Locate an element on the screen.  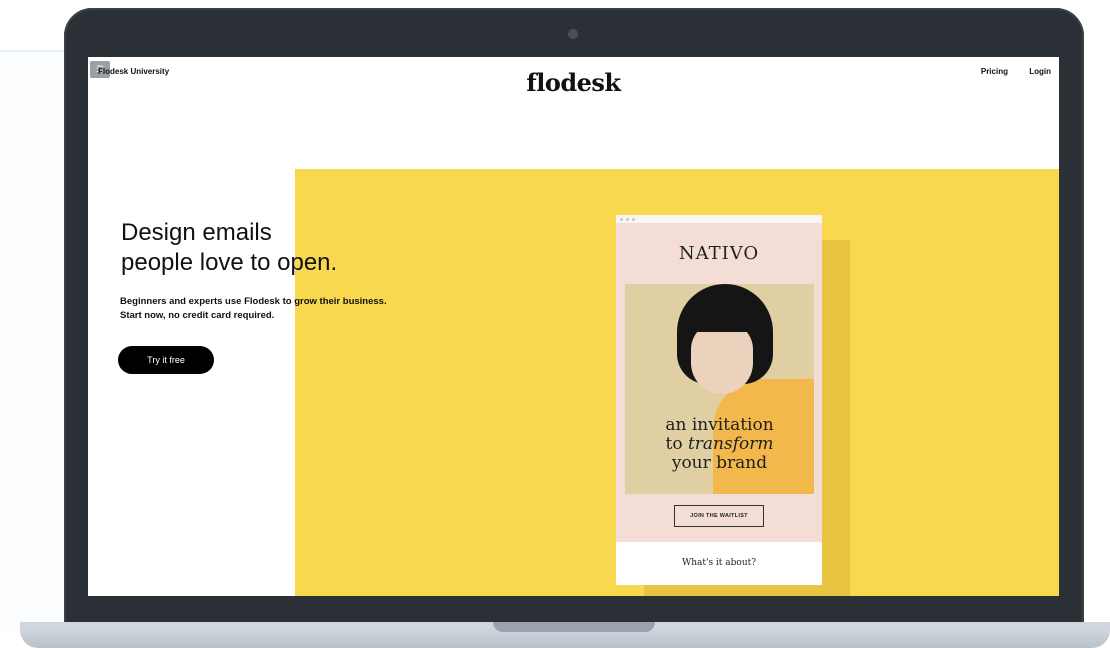
headline-line-2: people love to open. is located at coordinates (229, 262).